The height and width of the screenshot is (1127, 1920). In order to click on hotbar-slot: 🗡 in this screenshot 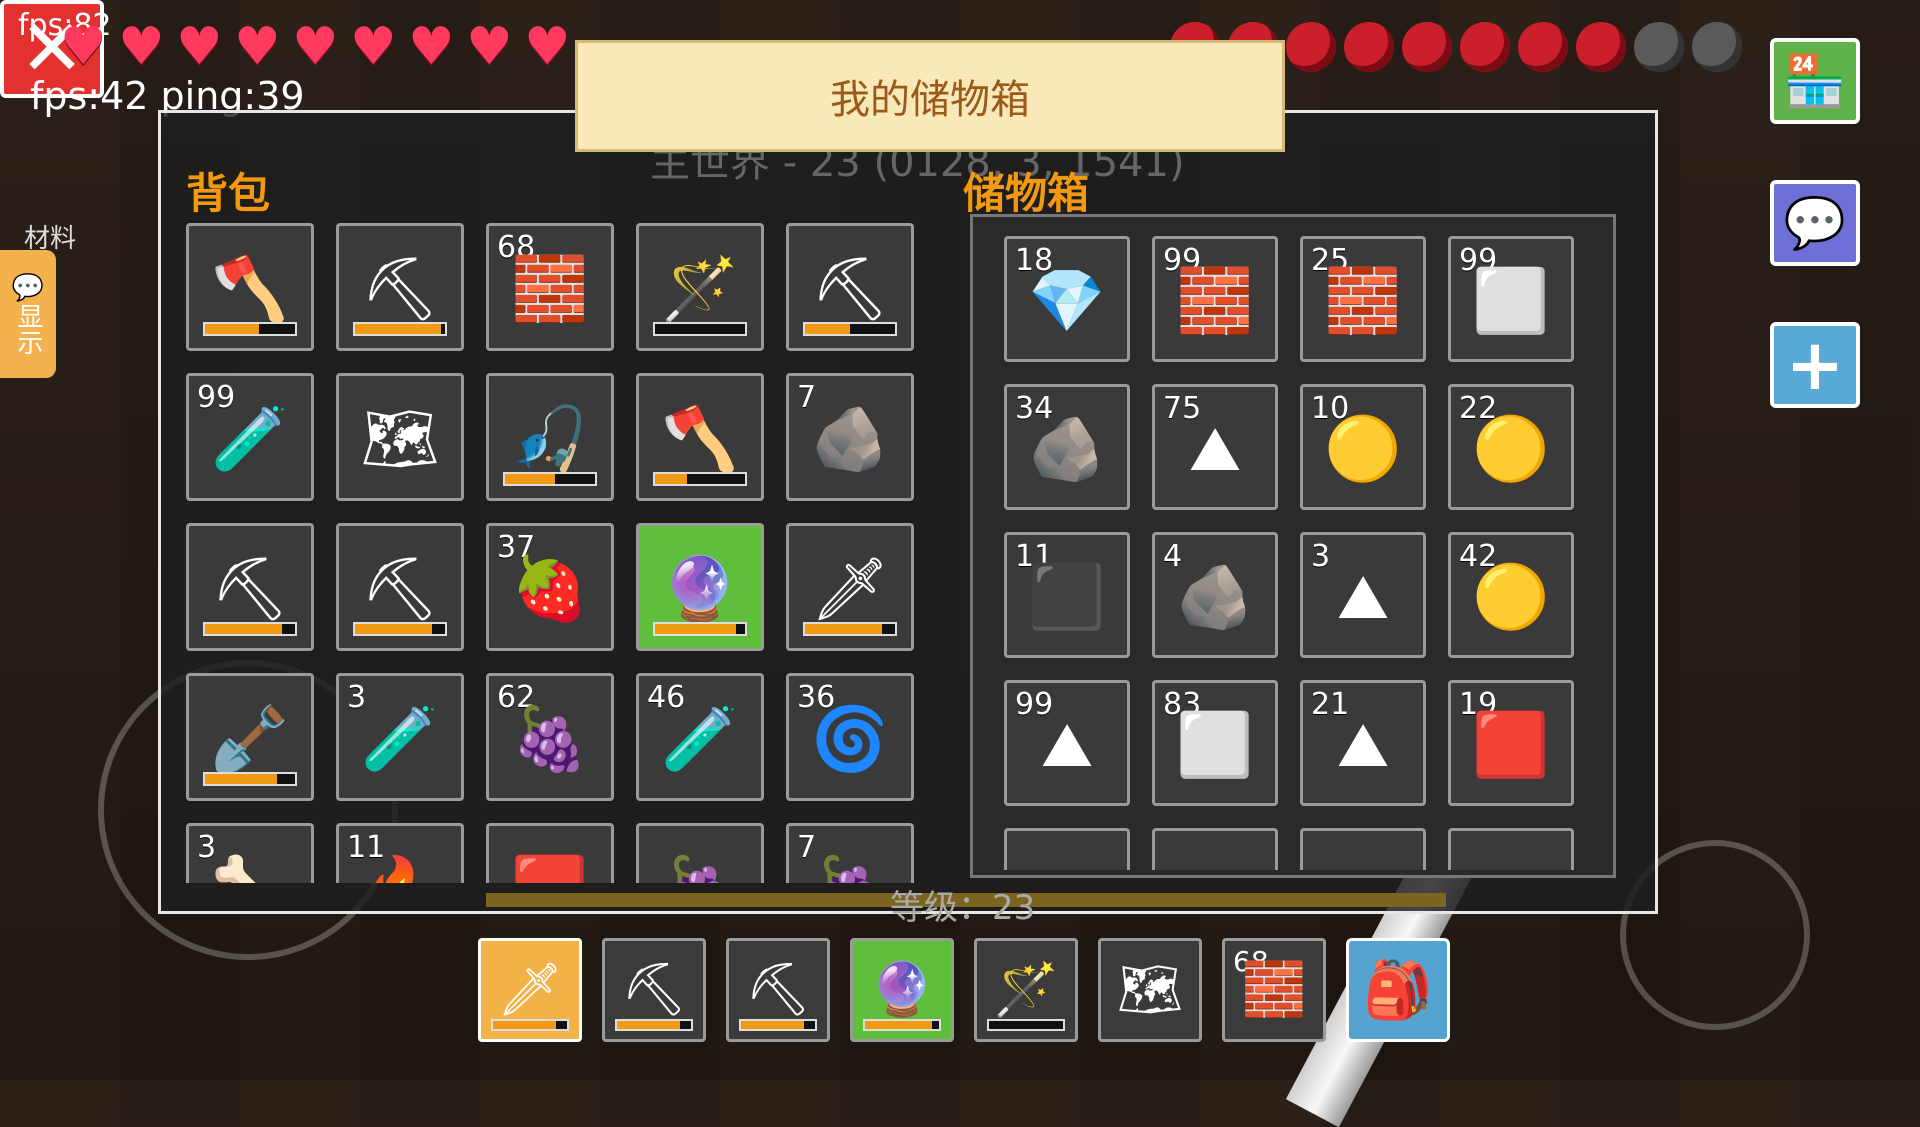, I will do `click(530, 990)`.